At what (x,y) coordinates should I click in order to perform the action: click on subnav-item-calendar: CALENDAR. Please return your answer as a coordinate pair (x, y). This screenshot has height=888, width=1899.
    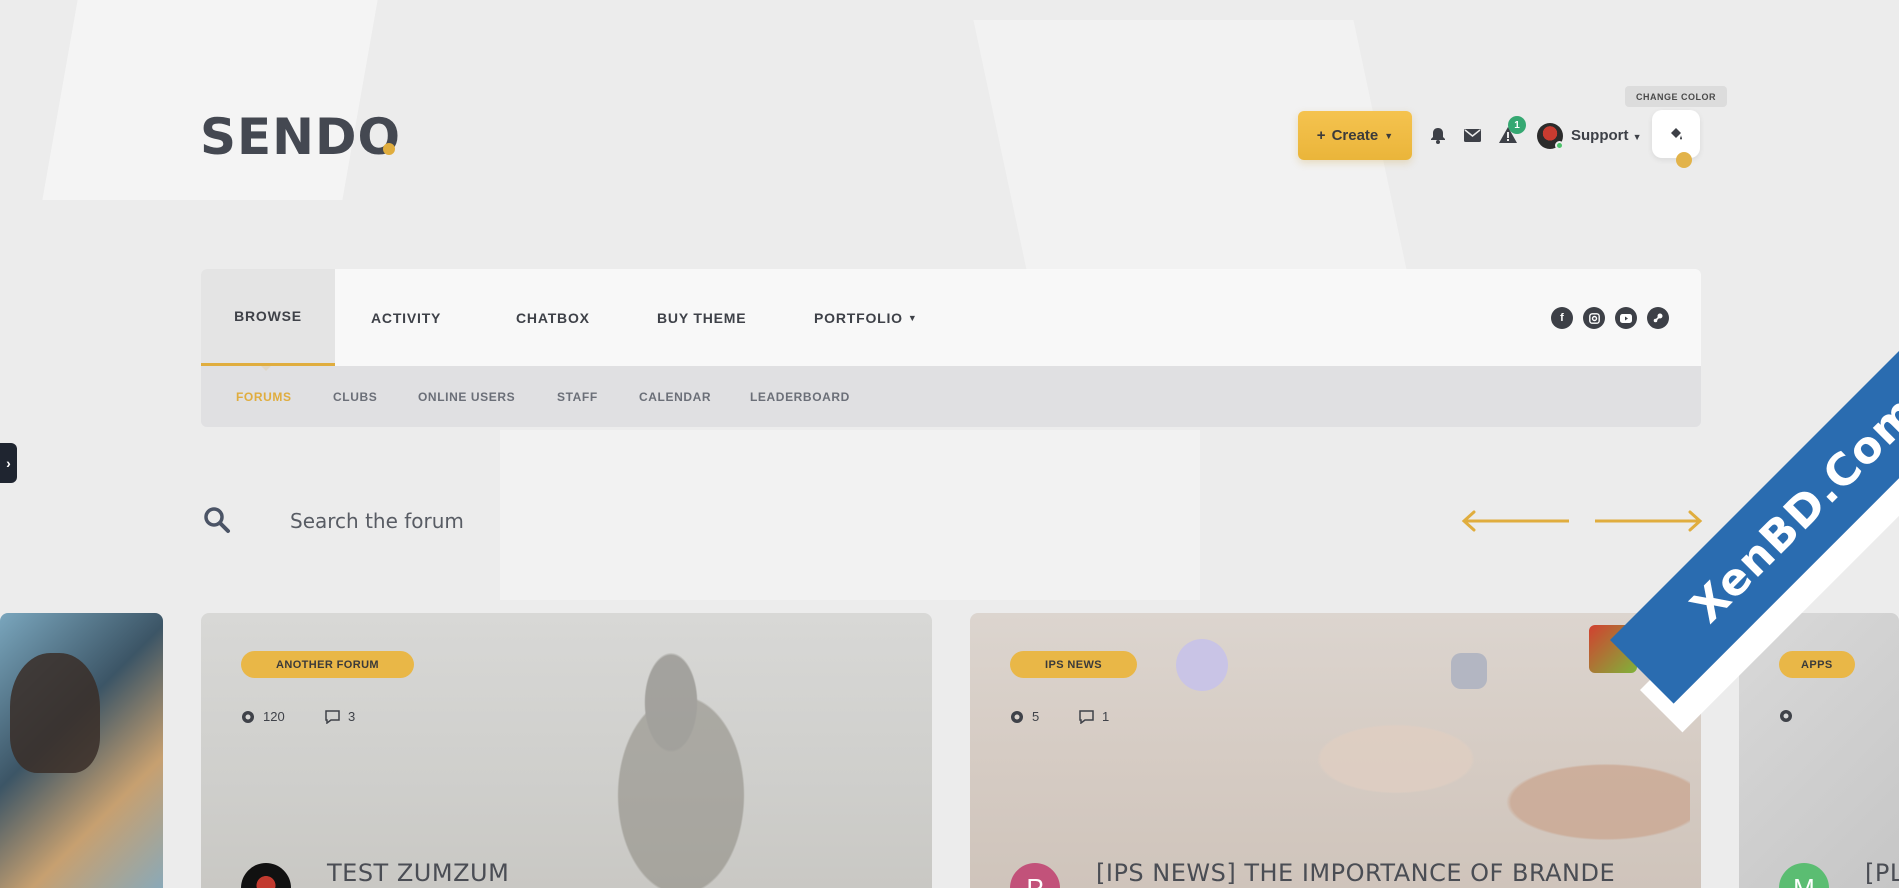
    Looking at the image, I should click on (675, 396).